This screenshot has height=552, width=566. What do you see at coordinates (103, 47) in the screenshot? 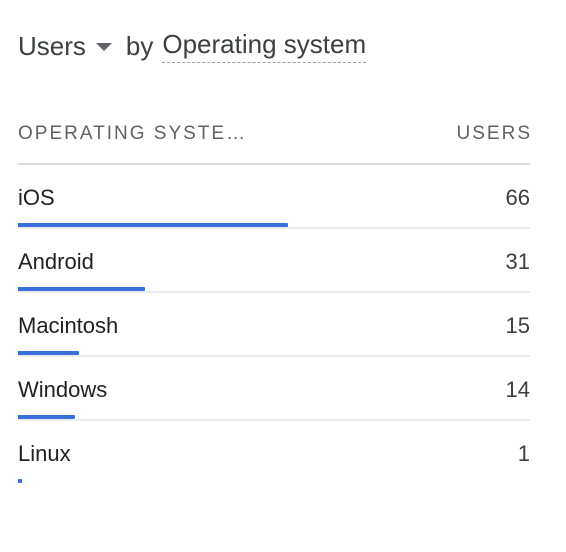
I see `caret-down-icon` at bounding box center [103, 47].